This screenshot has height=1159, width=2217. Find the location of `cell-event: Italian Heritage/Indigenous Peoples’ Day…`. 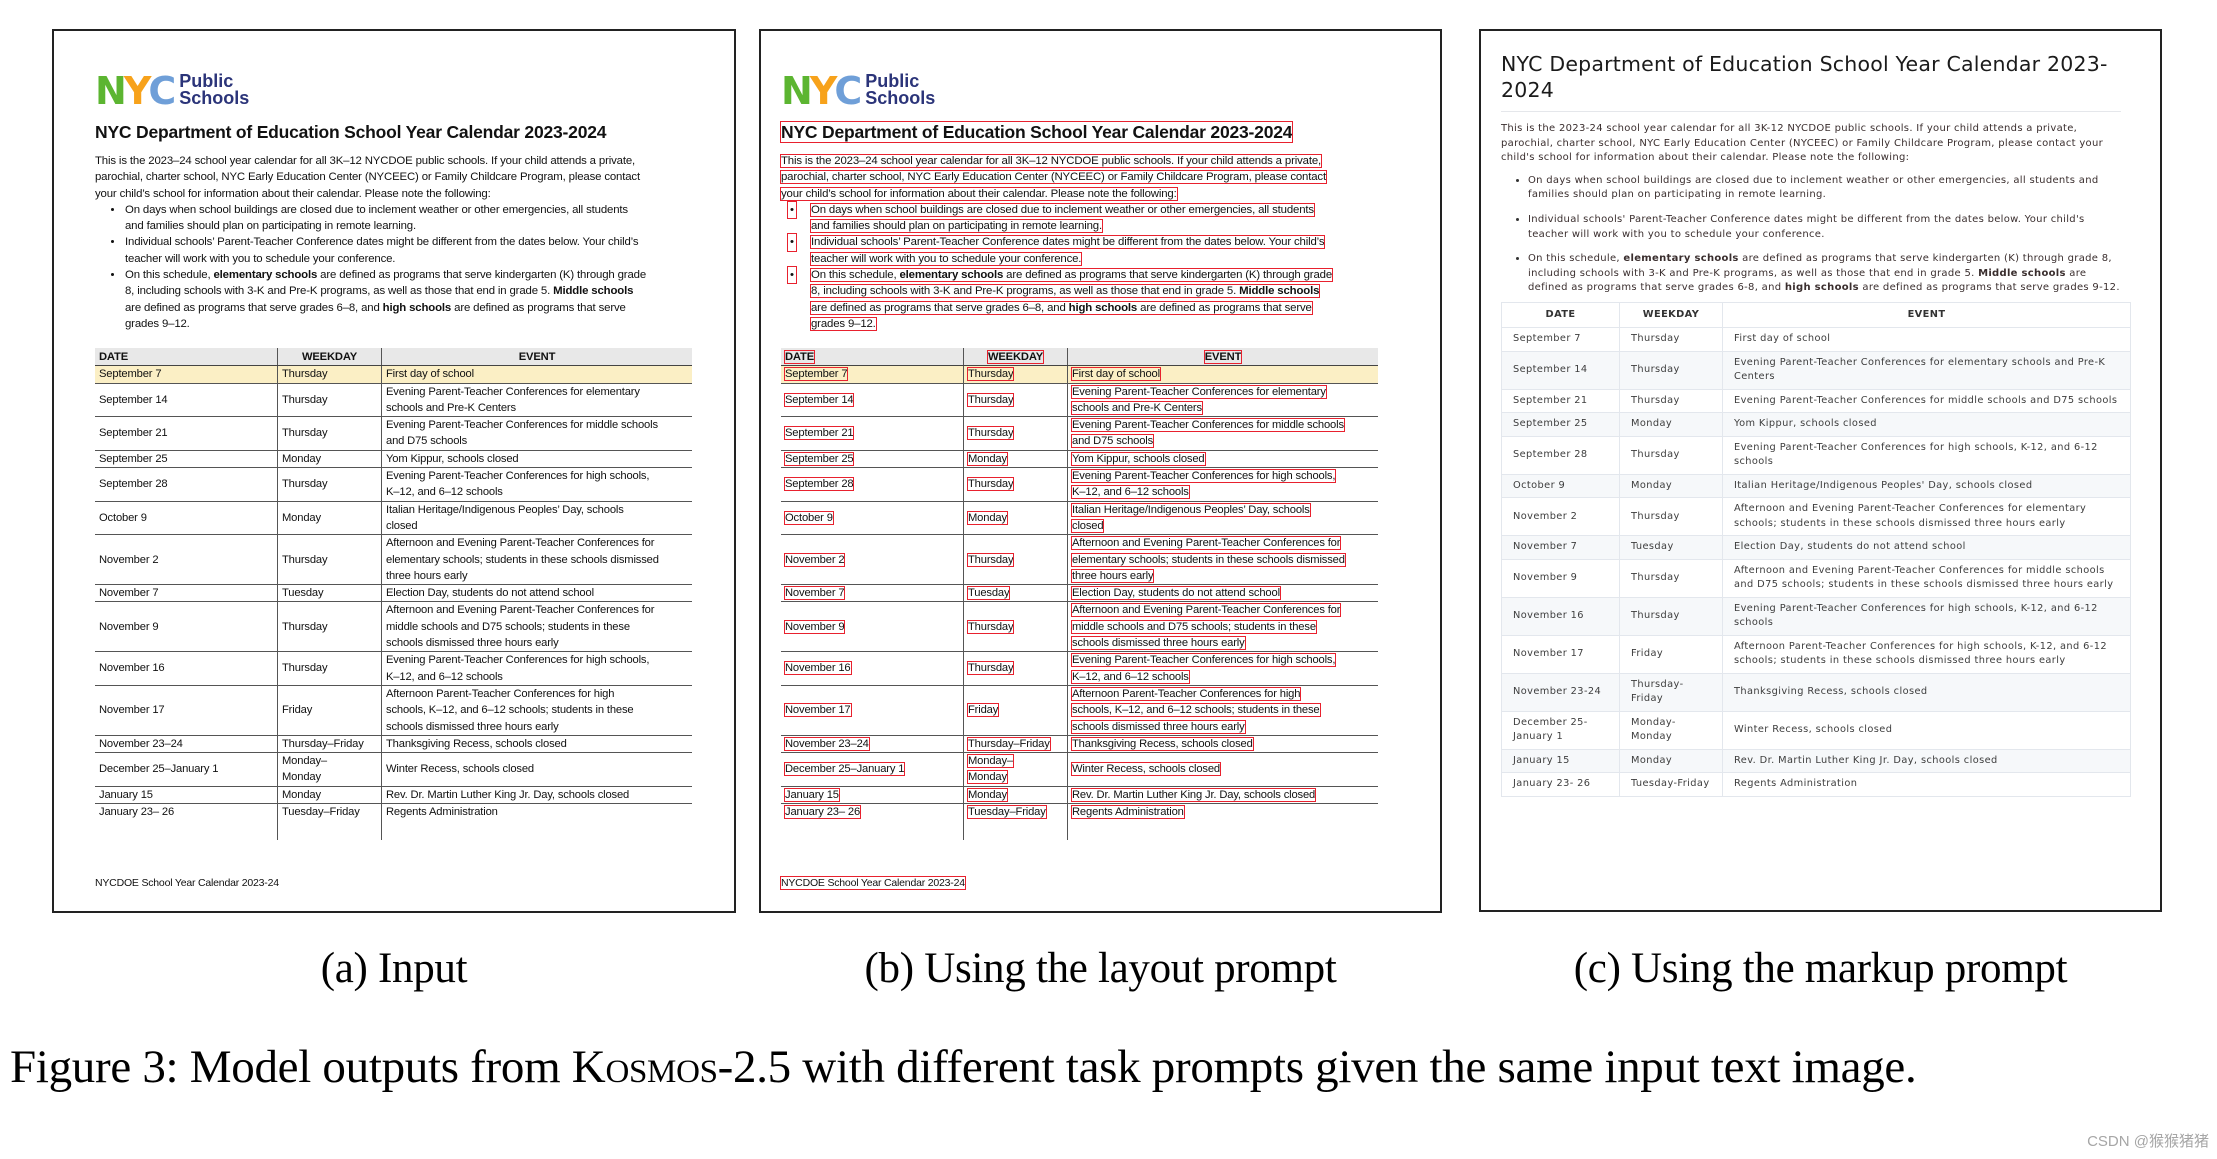

cell-event: Italian Heritage/Indigenous Peoples’ Day… is located at coordinates (536, 518).